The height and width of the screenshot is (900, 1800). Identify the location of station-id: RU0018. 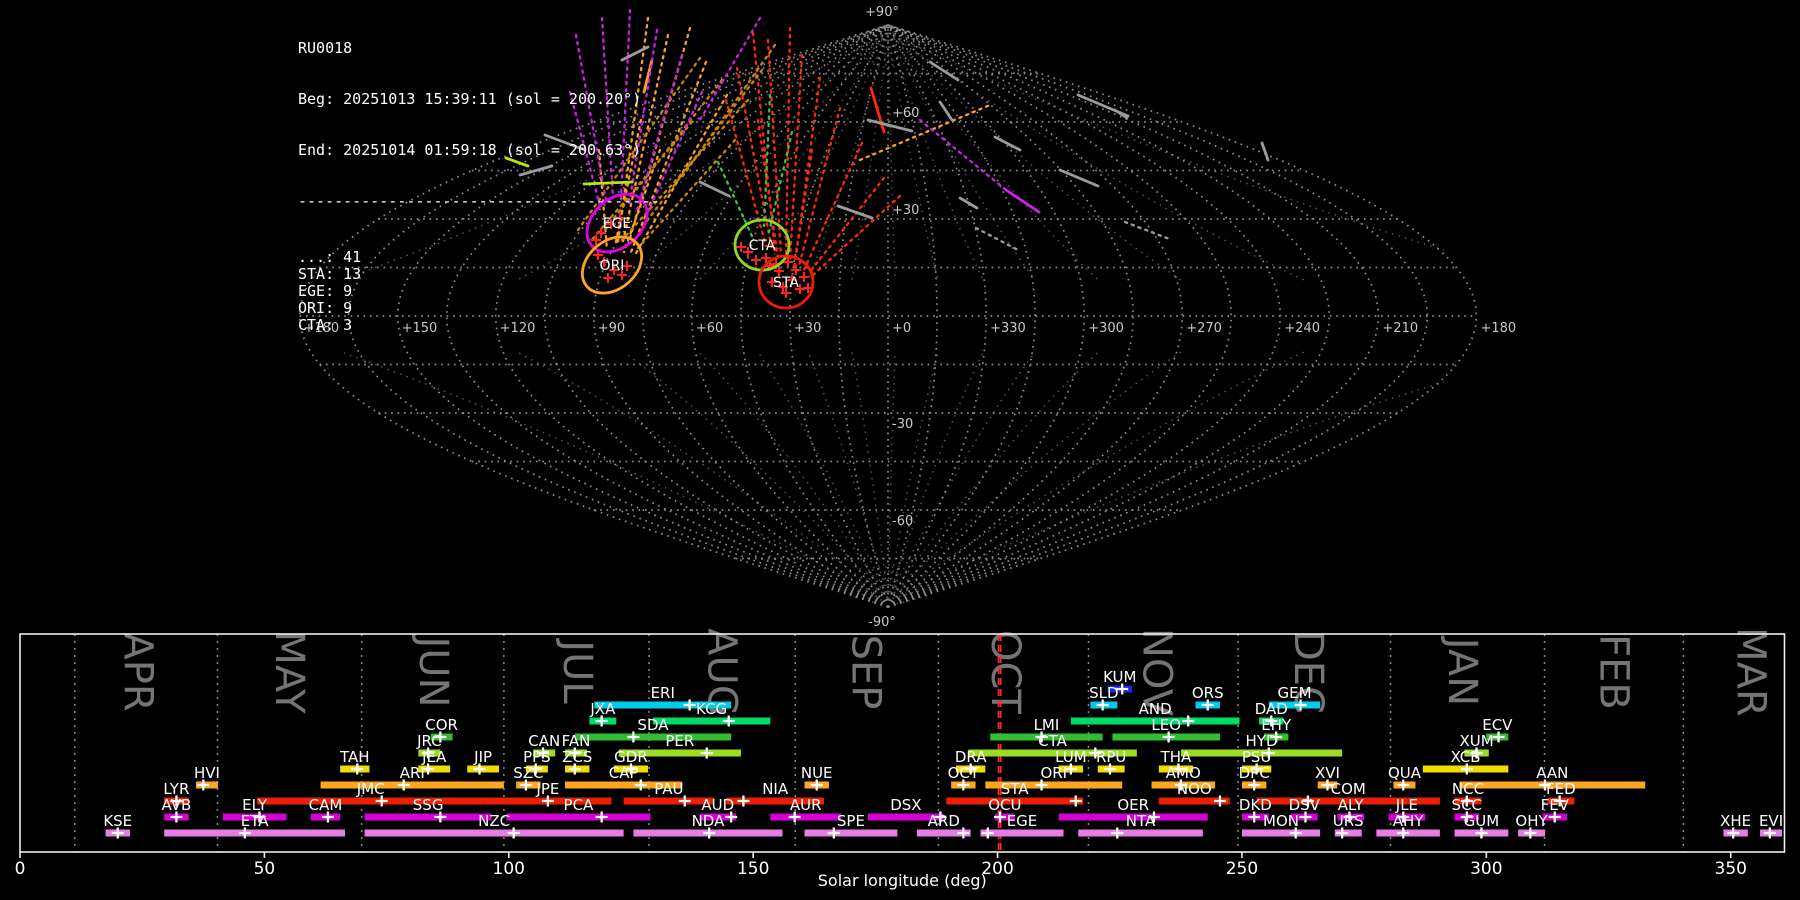
(325, 48).